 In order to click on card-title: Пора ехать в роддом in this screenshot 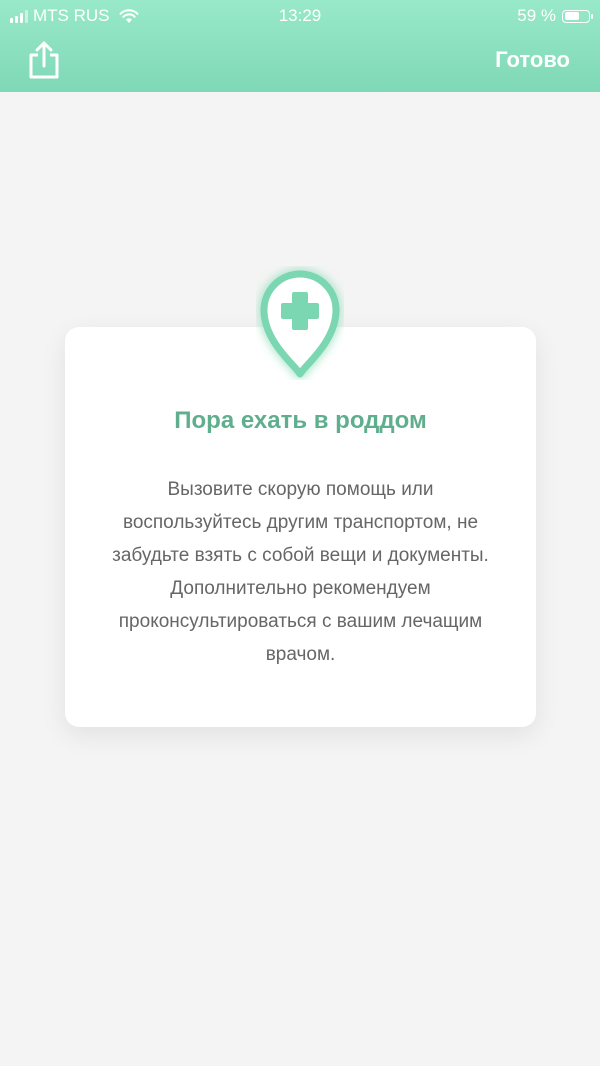, I will do `click(300, 420)`.